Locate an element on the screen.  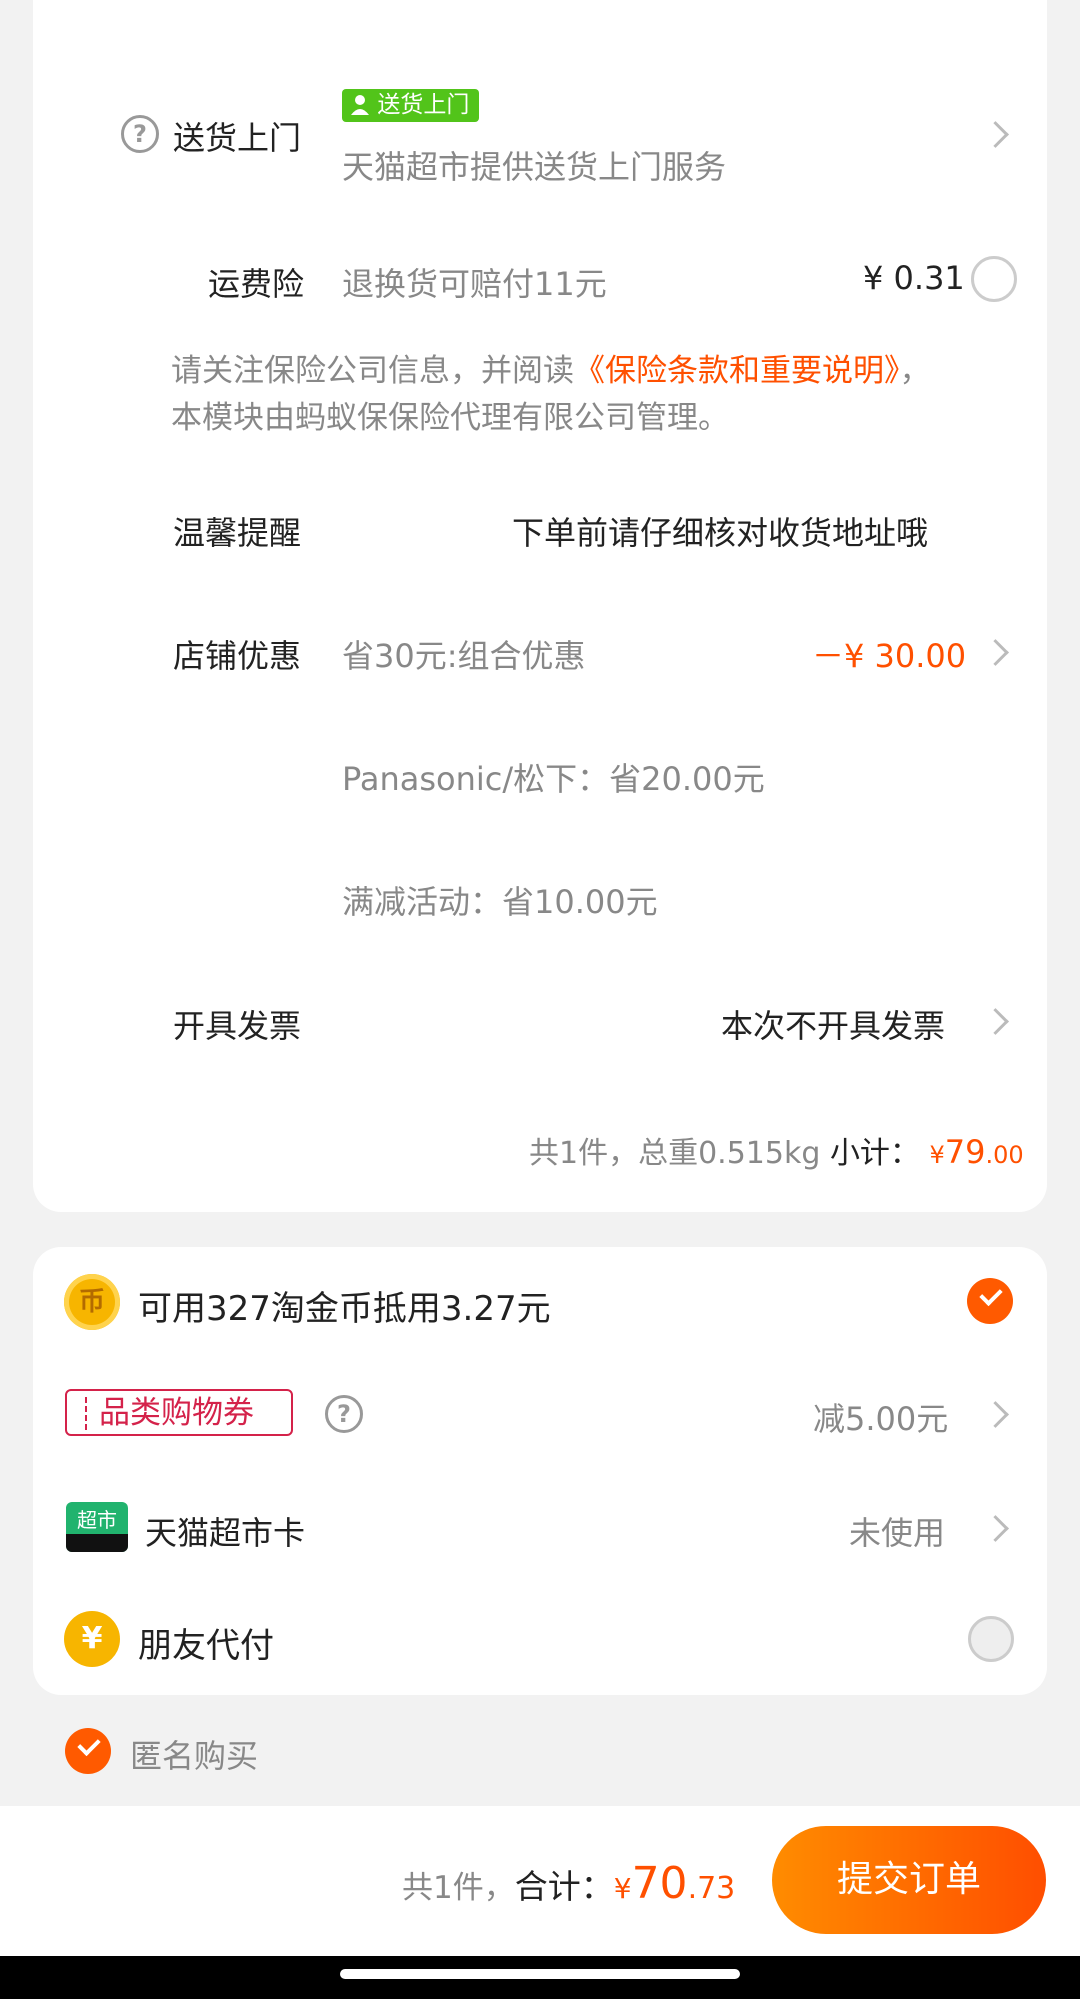
shipping-insurance-desc: 退换货可赔付11元 is located at coordinates (474, 284).